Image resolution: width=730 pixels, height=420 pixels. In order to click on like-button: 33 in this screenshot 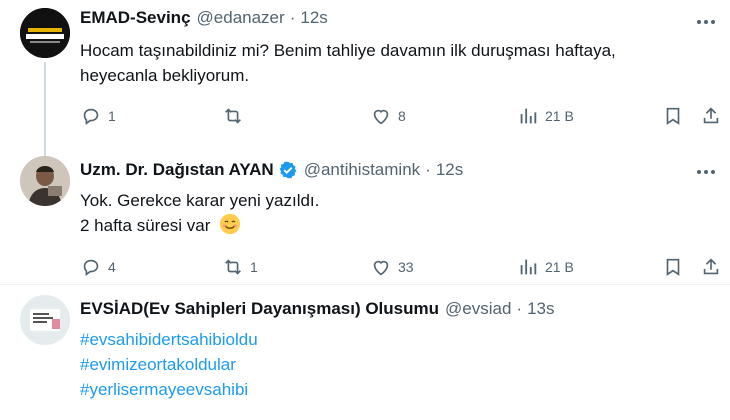, I will do `click(392, 267)`.